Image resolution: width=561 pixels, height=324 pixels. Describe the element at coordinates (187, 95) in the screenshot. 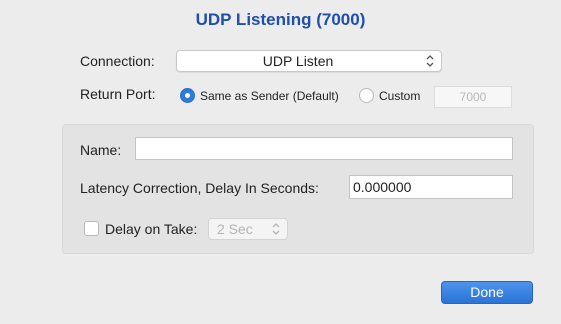

I see `radio-same-as-sender` at that location.